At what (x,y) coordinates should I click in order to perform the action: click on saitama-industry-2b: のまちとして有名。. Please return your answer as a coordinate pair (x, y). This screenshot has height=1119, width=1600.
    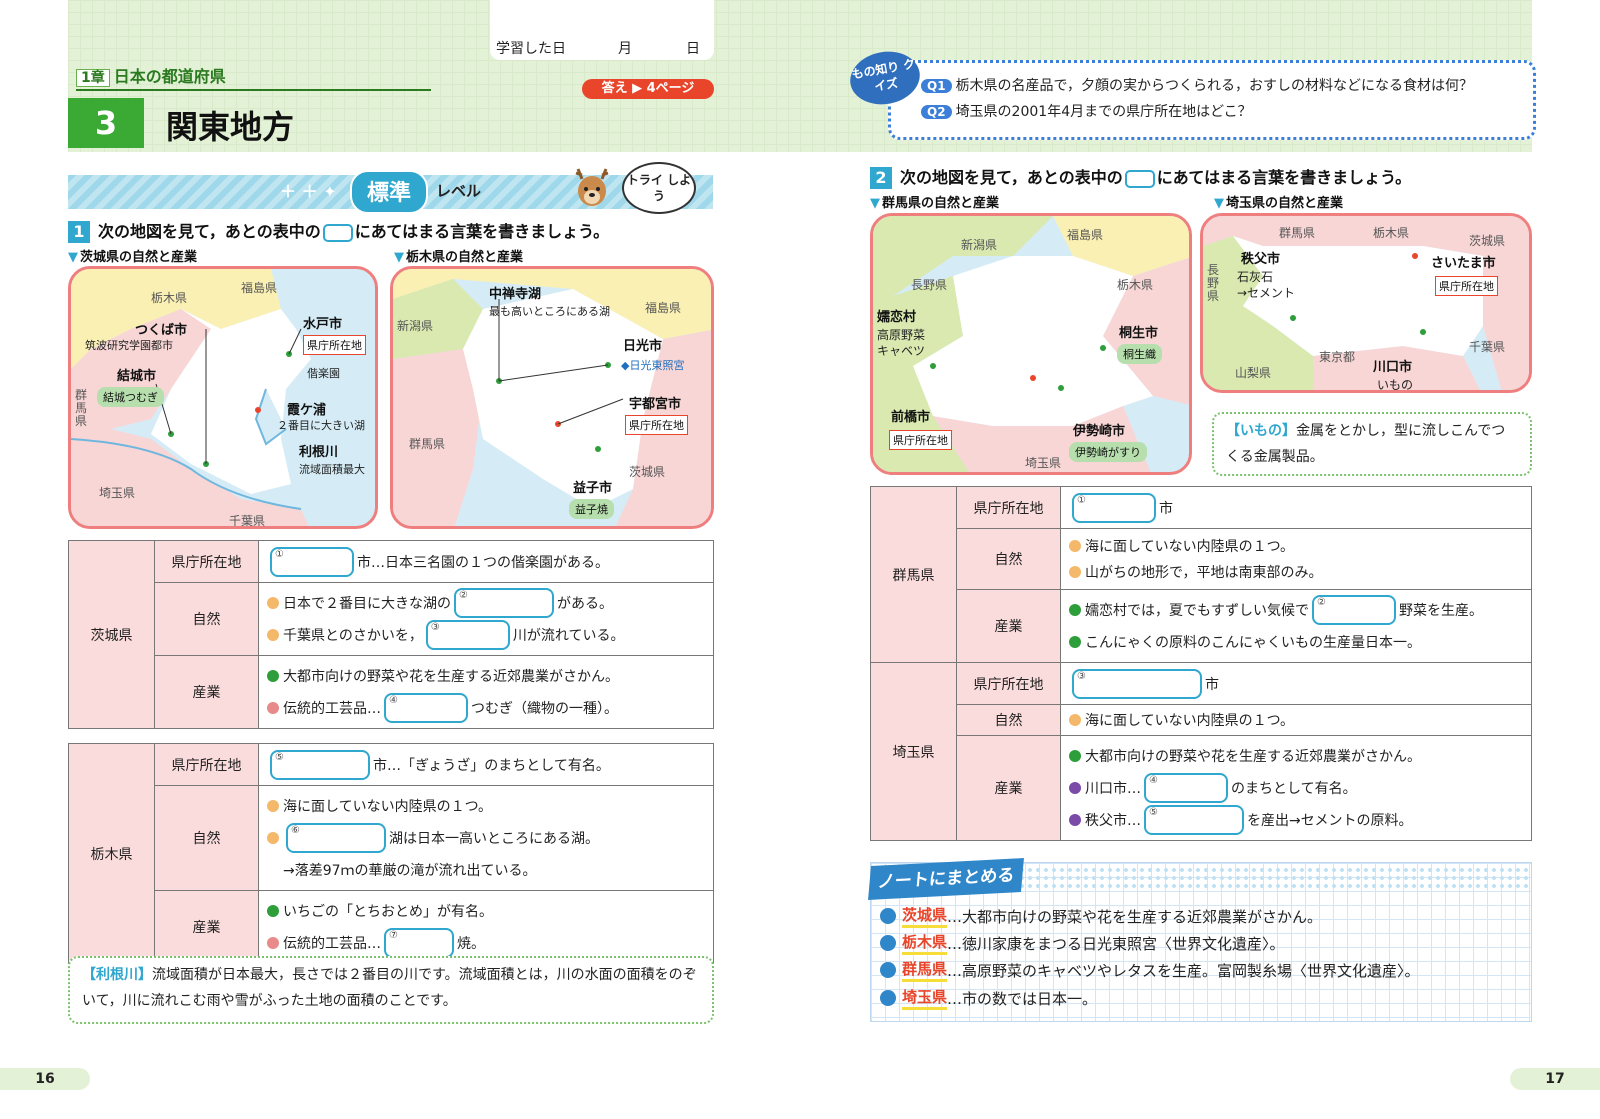
    Looking at the image, I should click on (1294, 789).